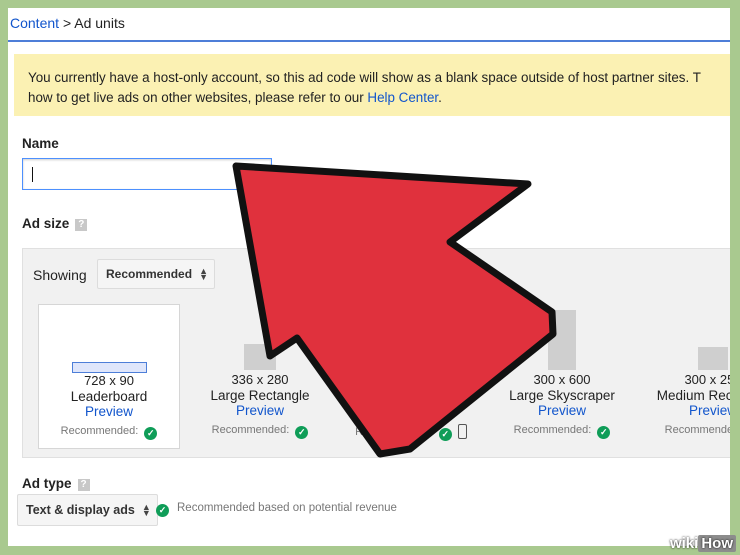 The image size is (740, 555). What do you see at coordinates (47, 483) in the screenshot?
I see `ad-type-label: Ad type` at bounding box center [47, 483].